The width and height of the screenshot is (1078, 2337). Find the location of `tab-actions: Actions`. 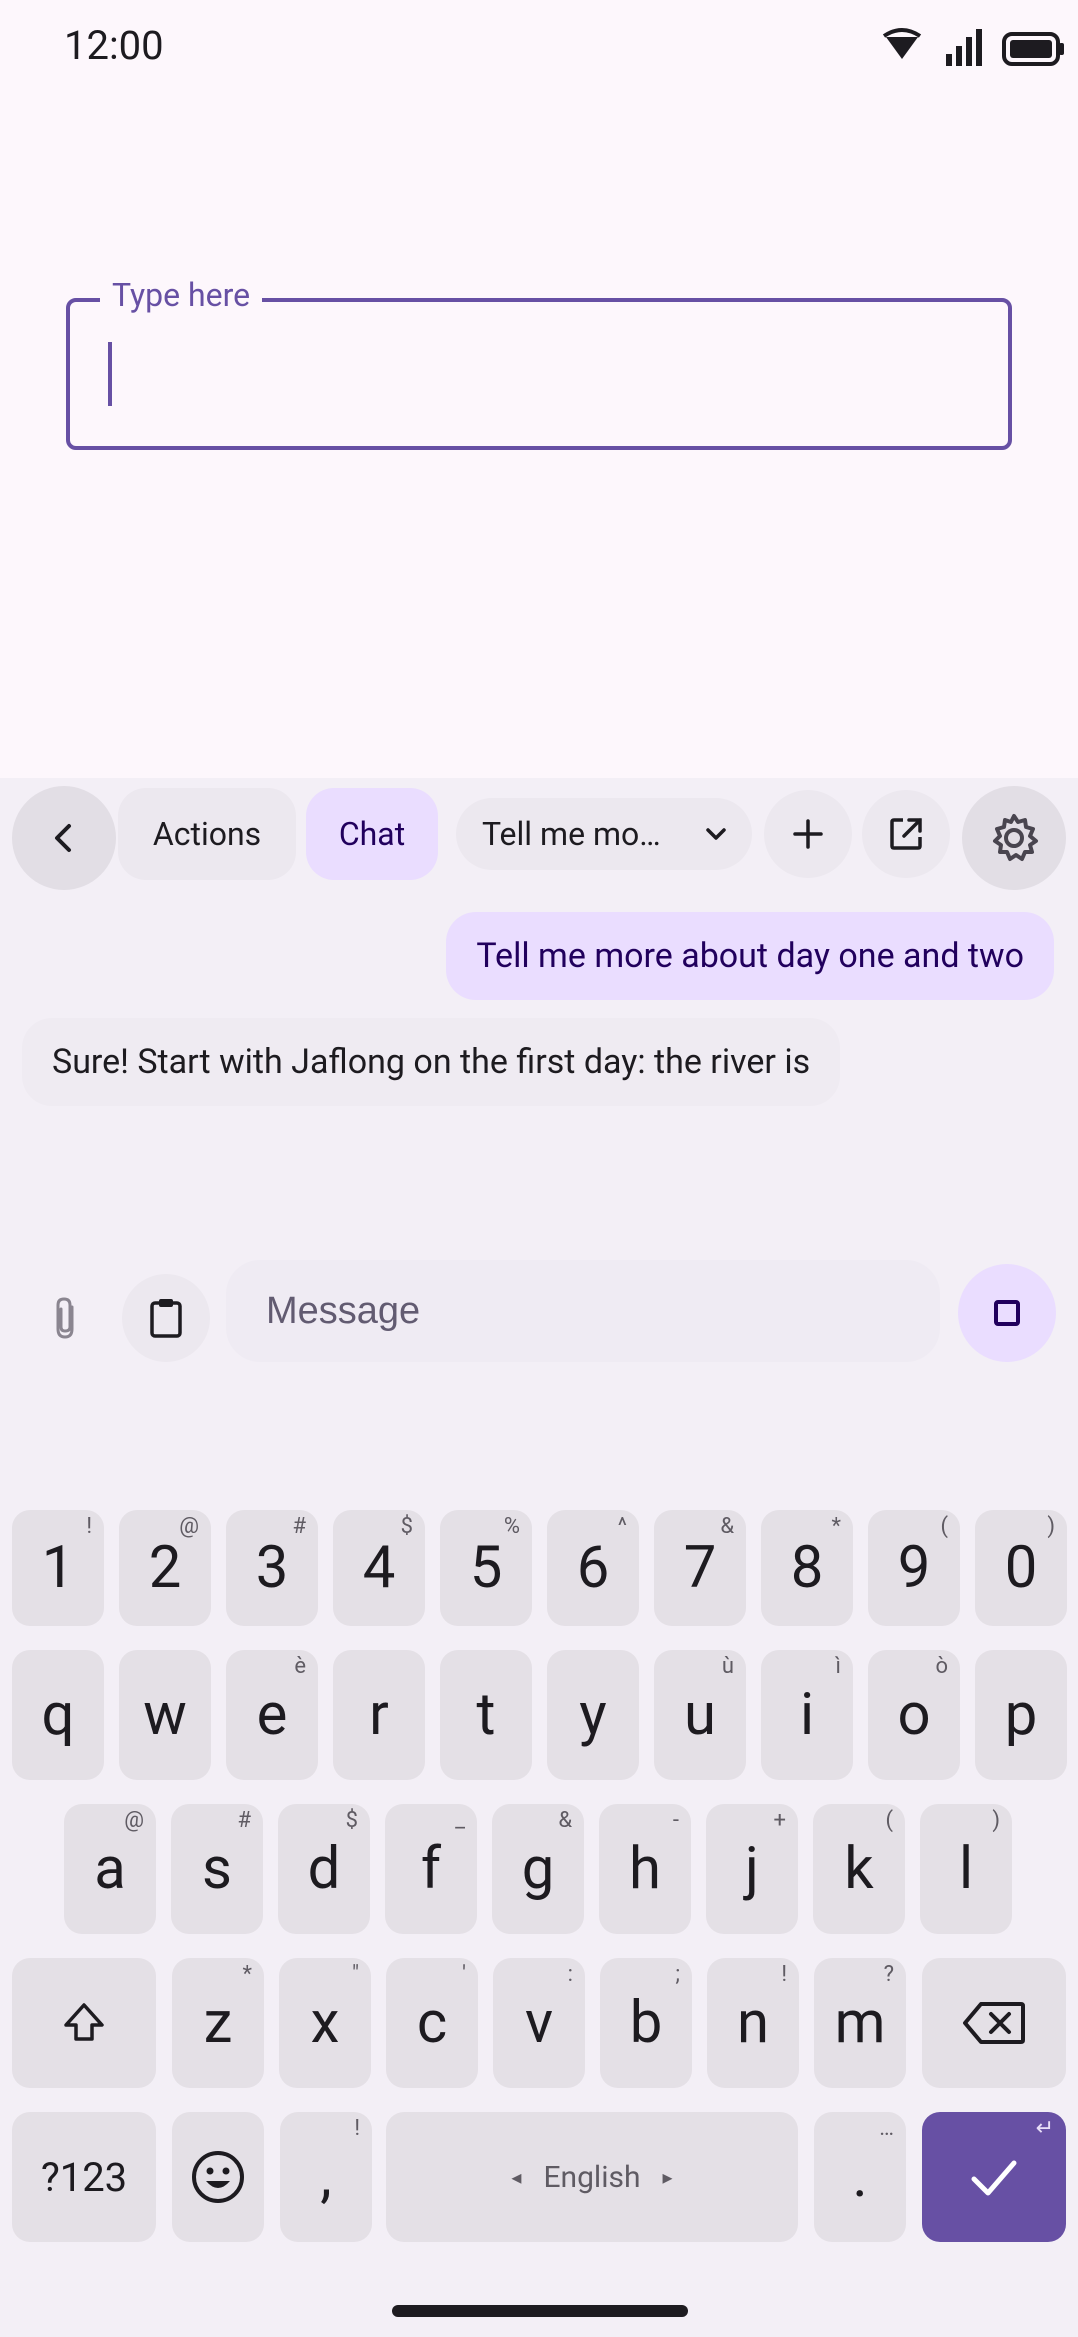

tab-actions: Actions is located at coordinates (207, 834).